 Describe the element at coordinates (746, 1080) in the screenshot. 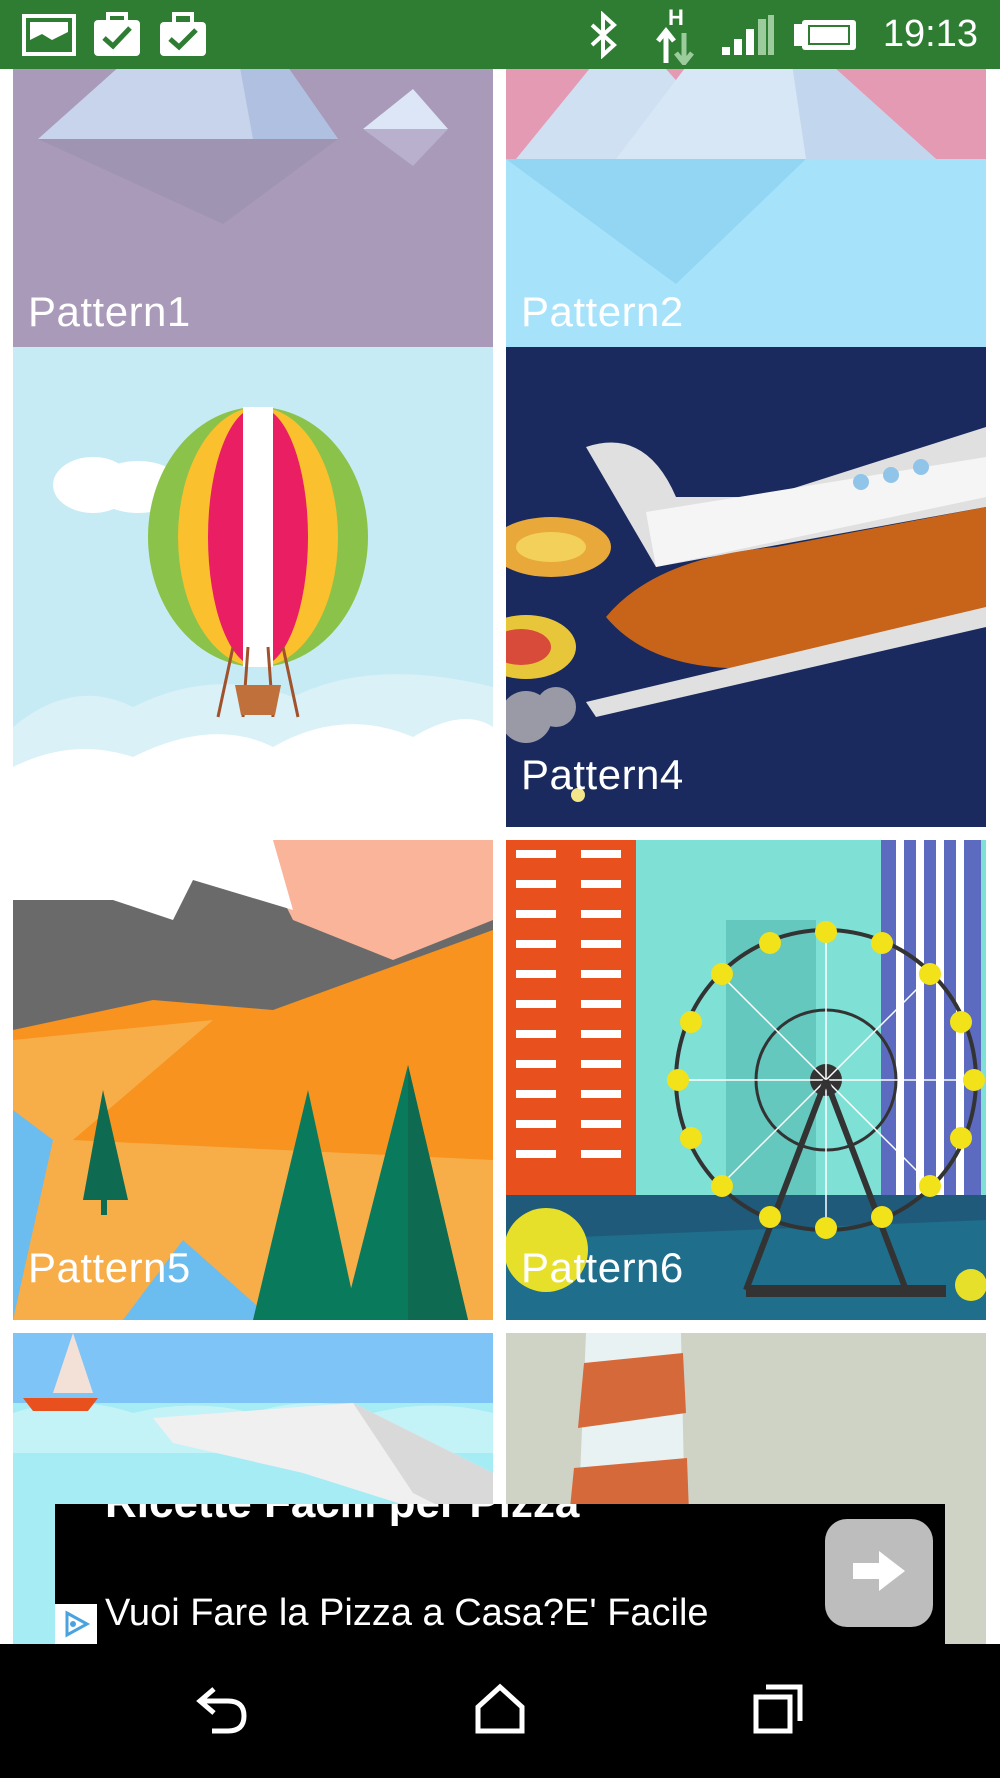

I see `pattern-tile-6: Pattern6` at that location.